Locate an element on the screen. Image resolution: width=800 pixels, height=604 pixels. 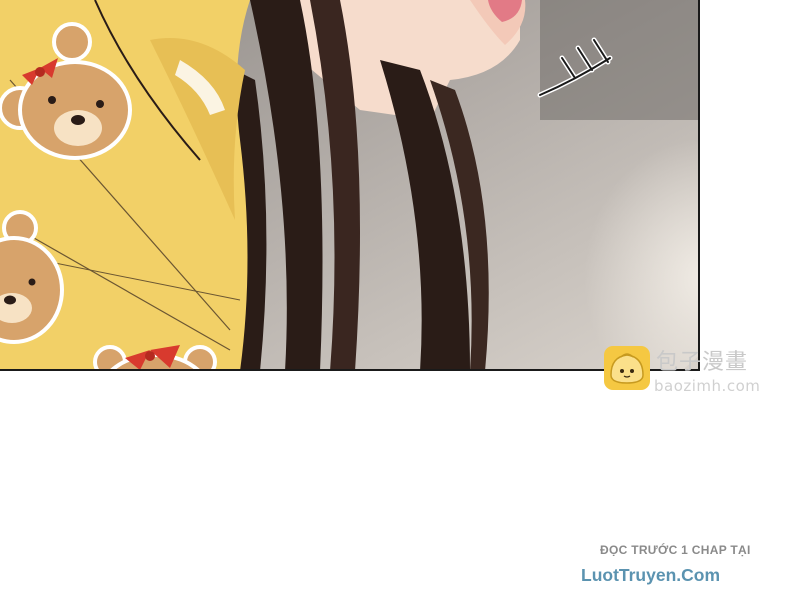
promo-site-link: LuotTruyen.Com is located at coordinates (650, 575).